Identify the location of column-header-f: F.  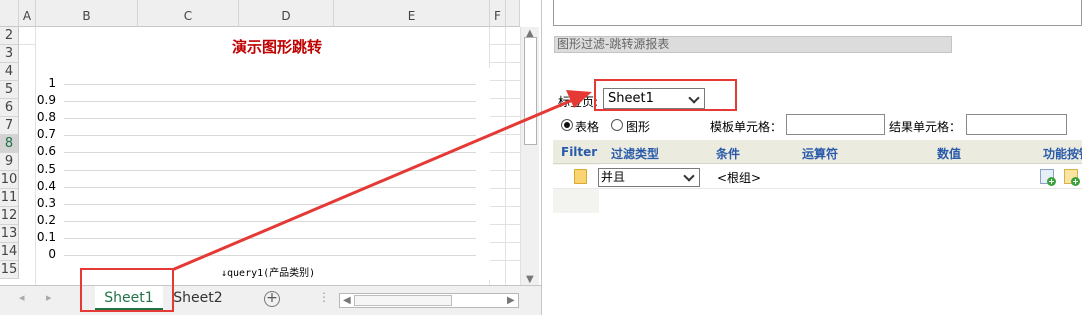
(498, 13).